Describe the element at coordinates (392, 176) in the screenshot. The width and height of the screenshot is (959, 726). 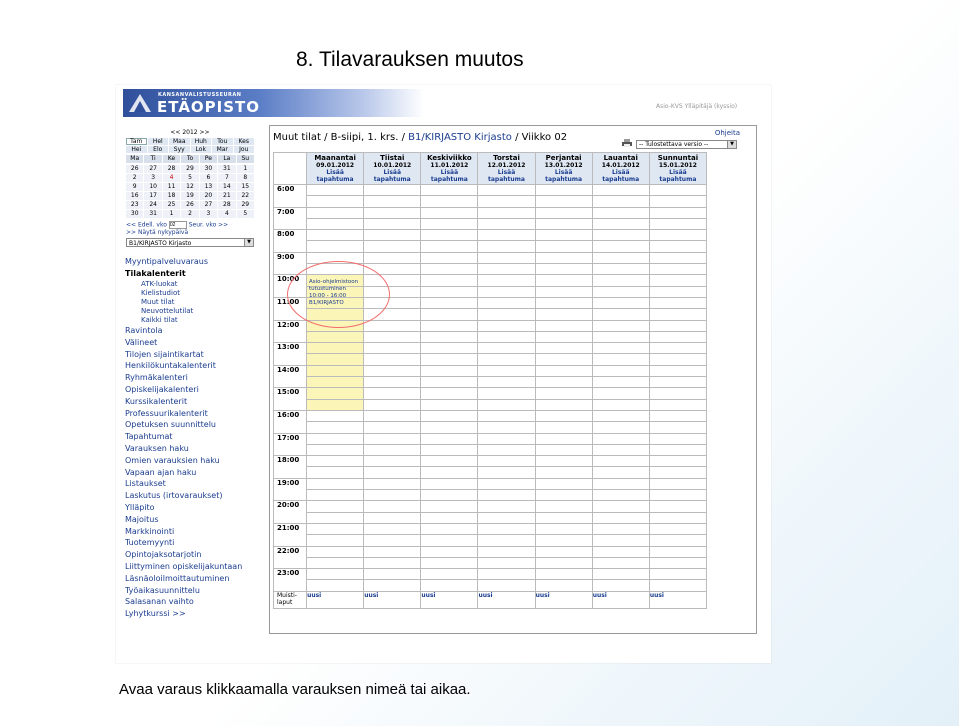
I see `add-event-link: Lisää tapahtuma` at that location.